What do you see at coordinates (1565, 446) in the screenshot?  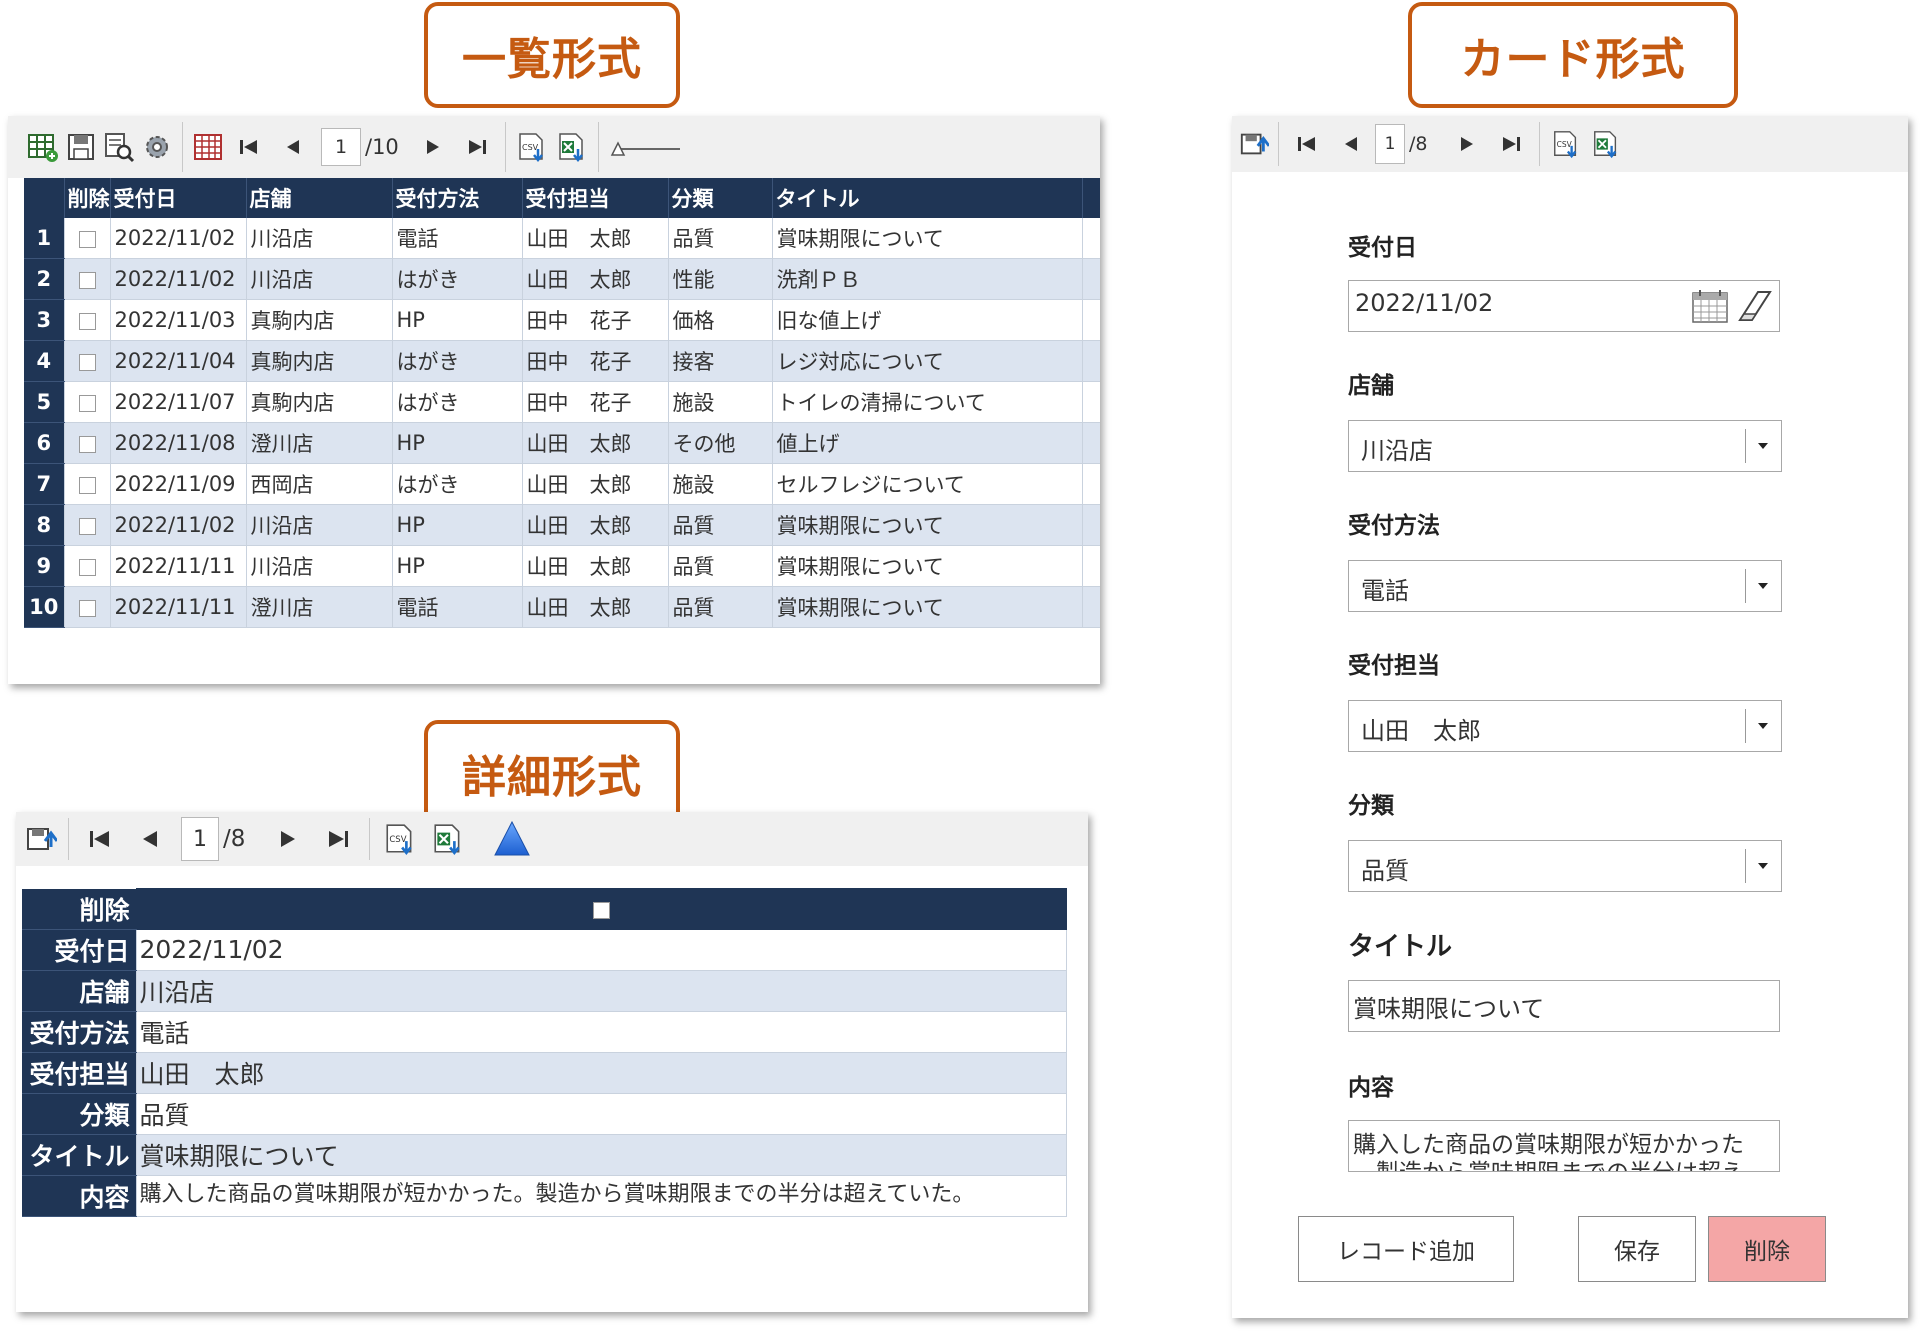 I see `card-store-select: 川沿店` at bounding box center [1565, 446].